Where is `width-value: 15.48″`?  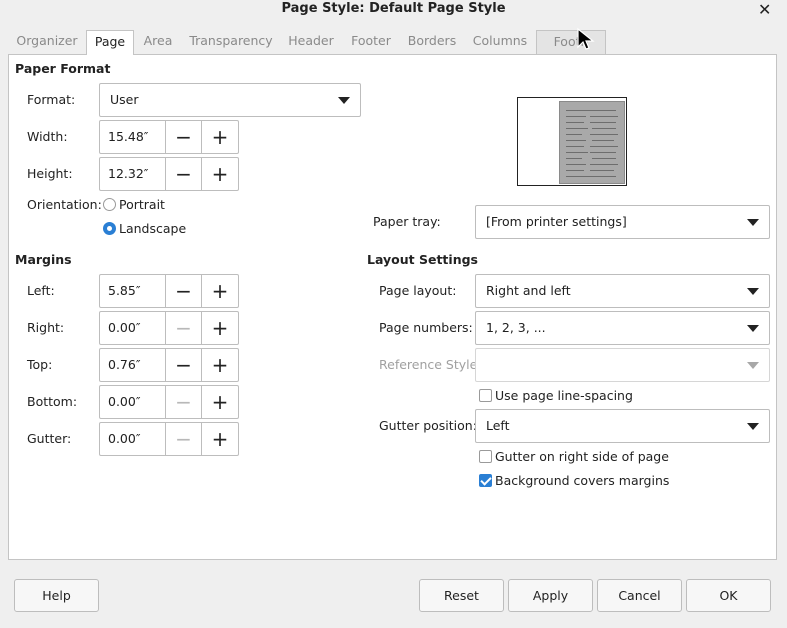
width-value: 15.48″ is located at coordinates (133, 137).